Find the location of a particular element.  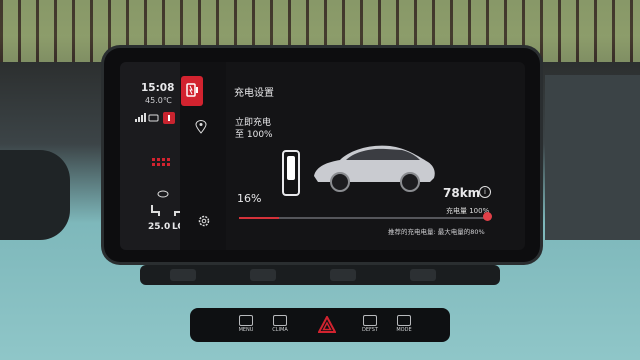

fan-icon is located at coordinates (163, 194).